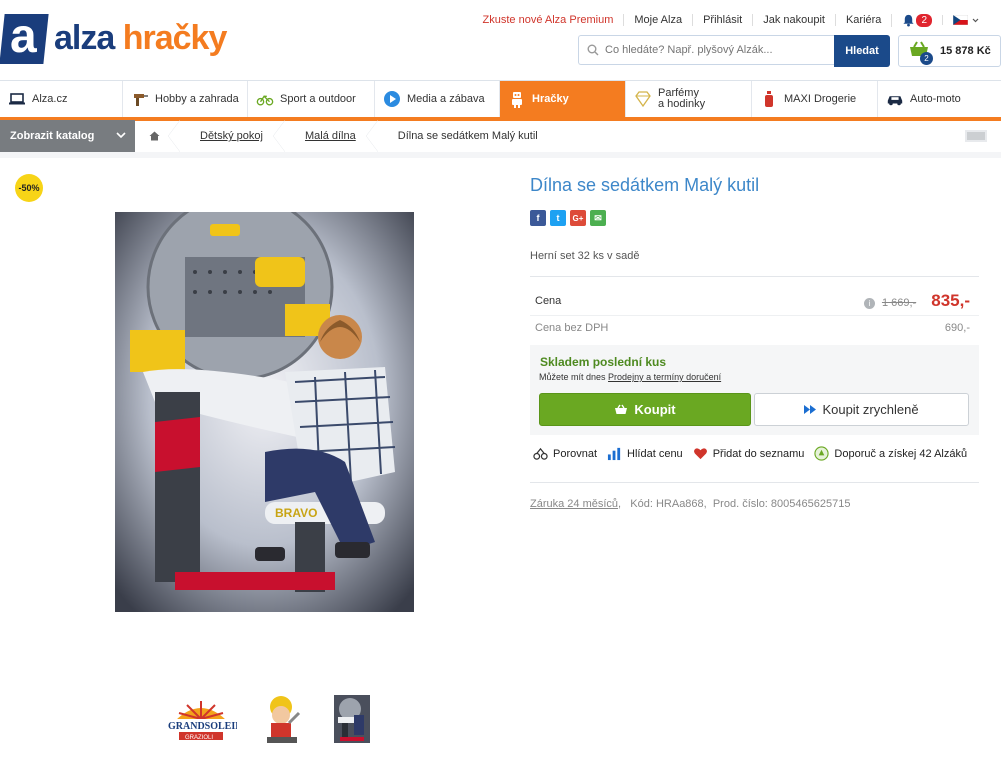  Describe the element at coordinates (664, 377) in the screenshot. I see `delivery-link: Prodejny a termíny doručení` at that location.